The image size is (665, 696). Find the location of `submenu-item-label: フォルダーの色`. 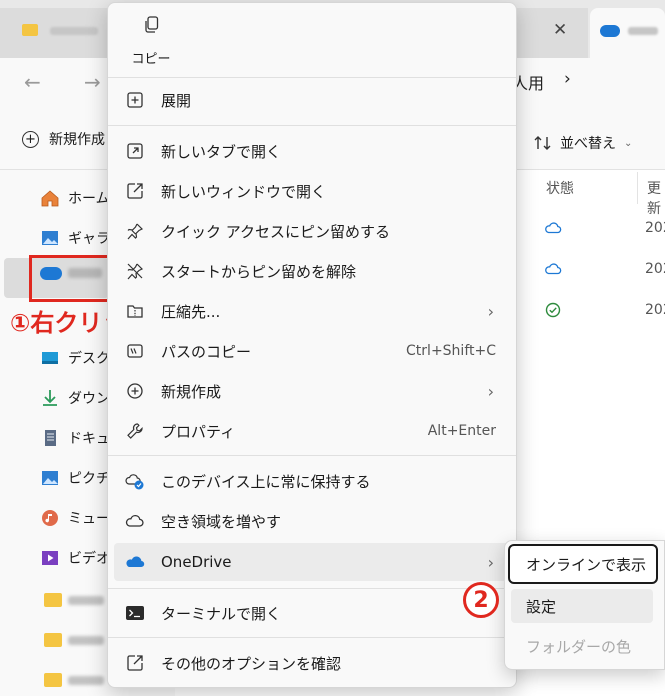

submenu-item-label: フォルダーの色 is located at coordinates (579, 646).